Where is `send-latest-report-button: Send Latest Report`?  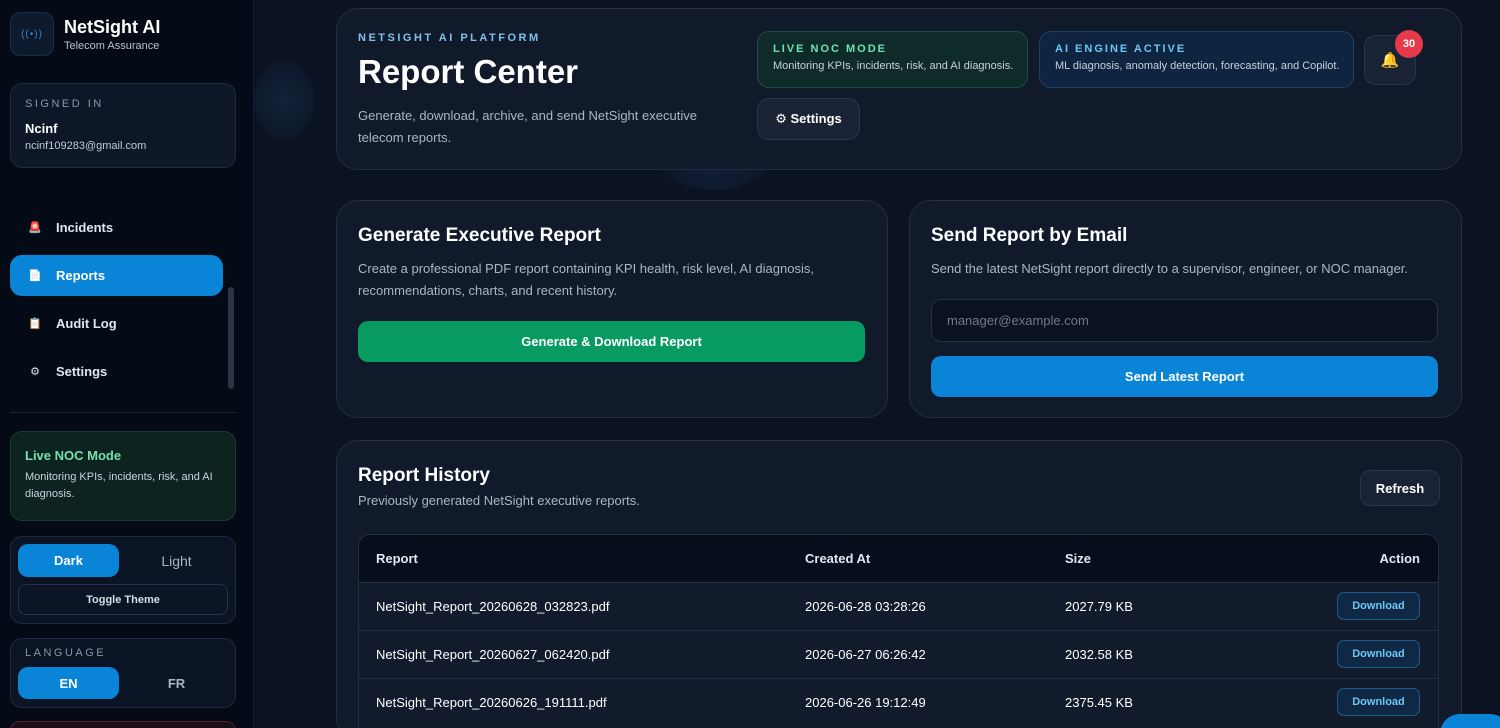
send-latest-report-button: Send Latest Report is located at coordinates (1184, 376).